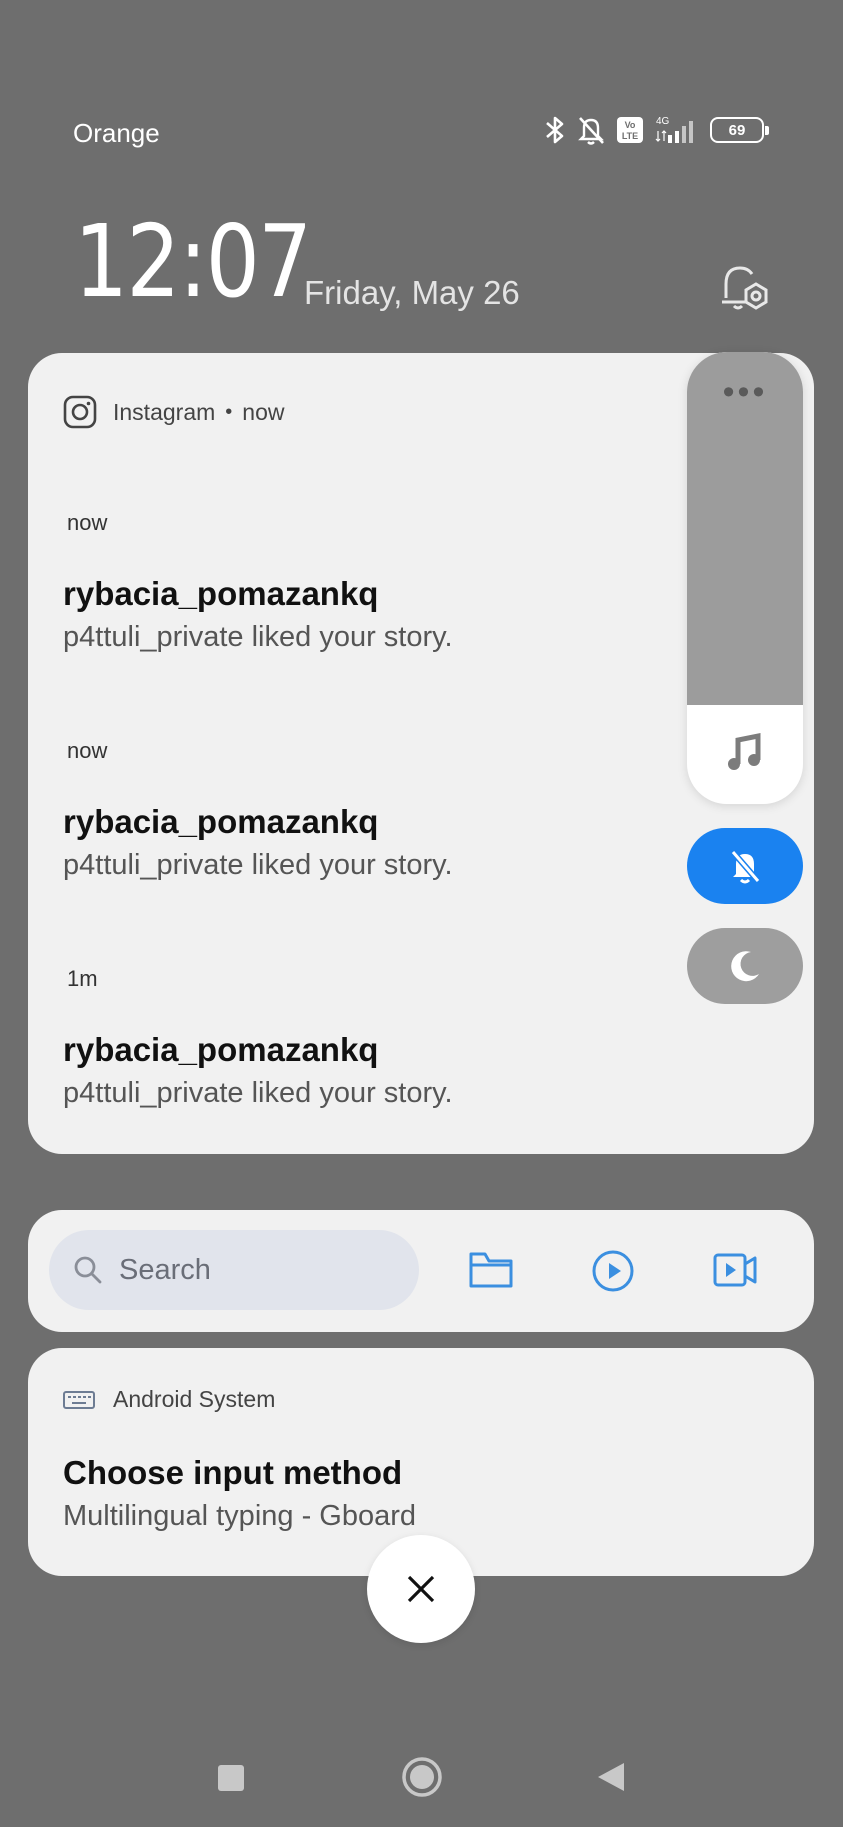 This screenshot has height=1827, width=843. I want to click on mute-toggle-button, so click(745, 866).